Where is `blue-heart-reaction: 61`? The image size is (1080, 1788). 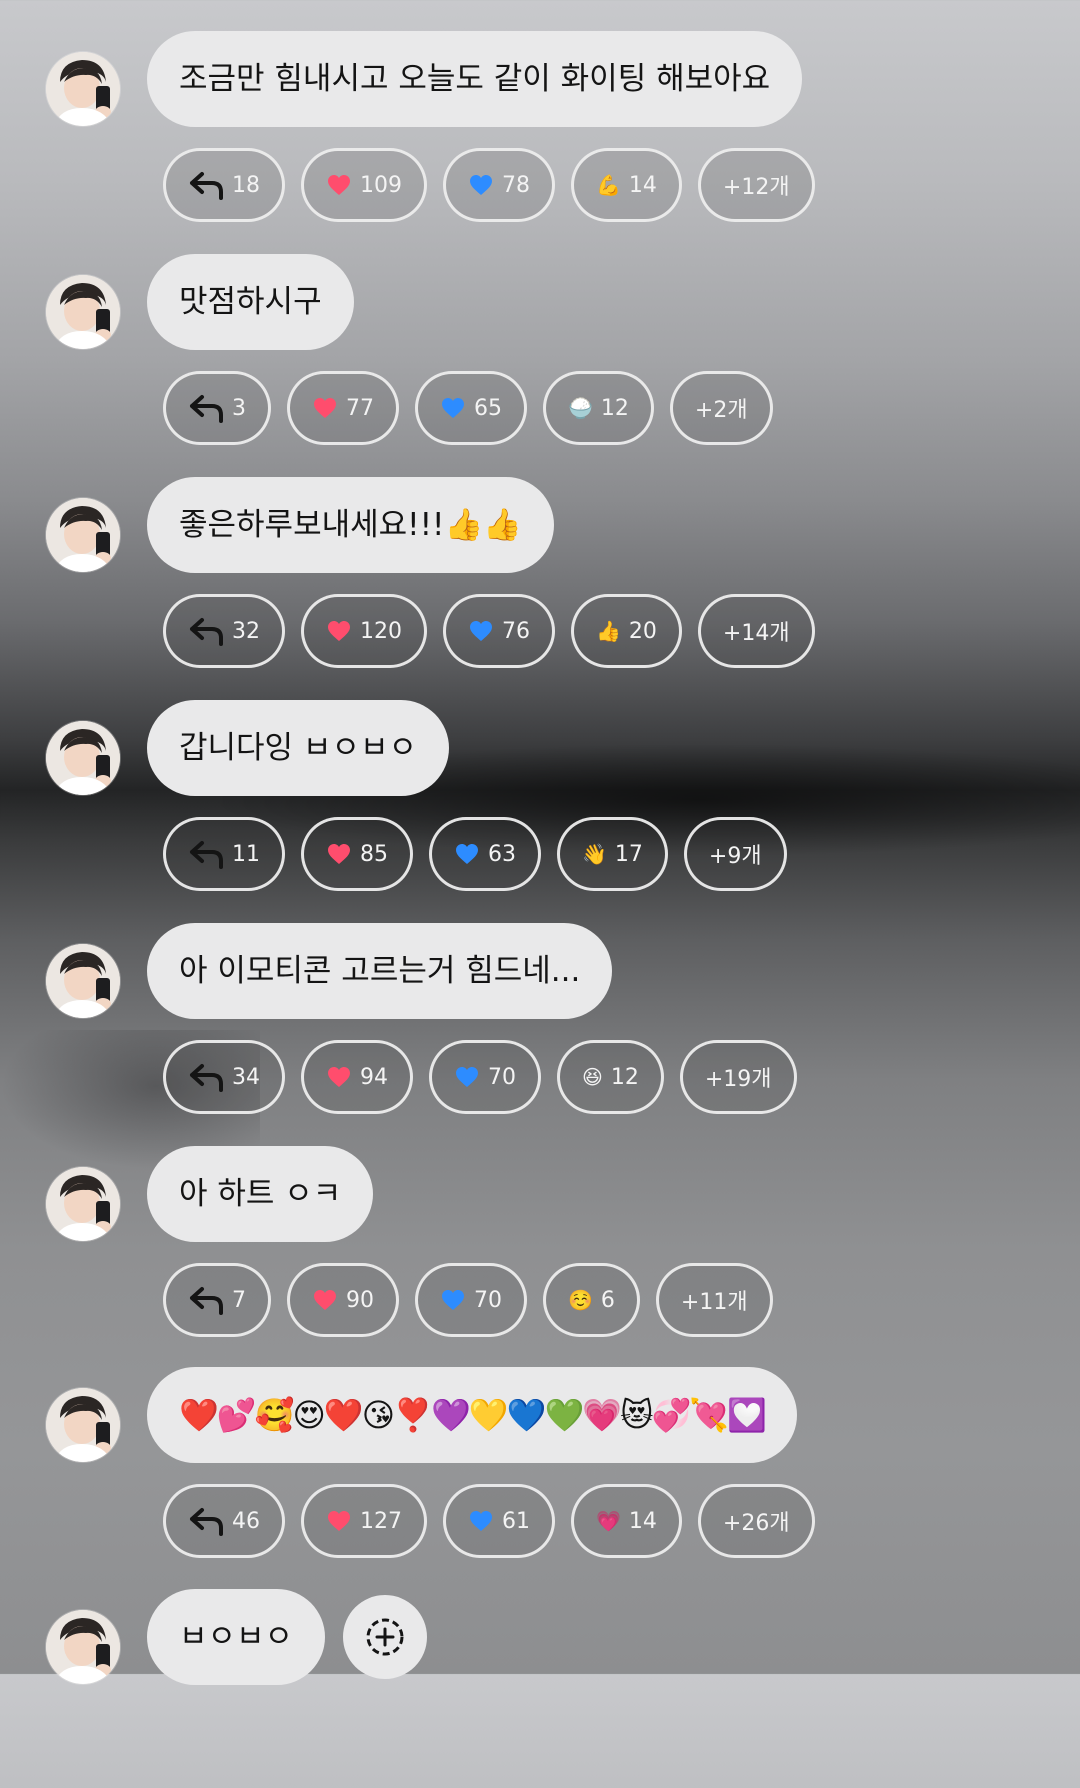
blue-heart-reaction: 61 is located at coordinates (499, 1521).